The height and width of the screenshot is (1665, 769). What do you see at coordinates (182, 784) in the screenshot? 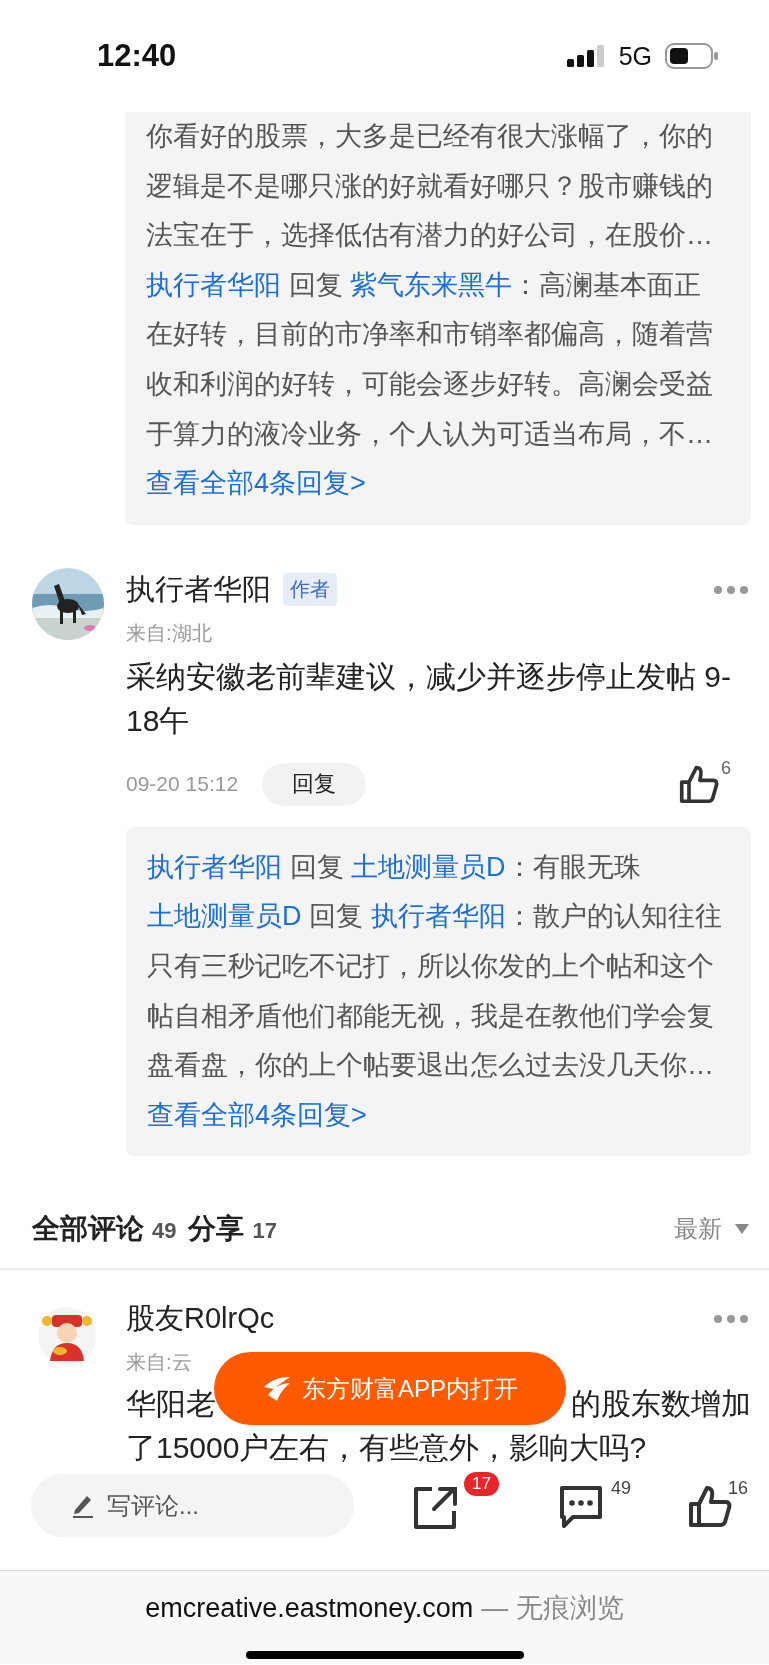
I see `timestamp: 09-20 15:12` at bounding box center [182, 784].